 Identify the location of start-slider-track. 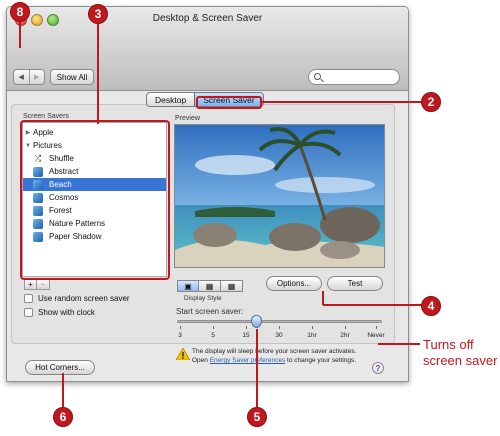
(279, 321).